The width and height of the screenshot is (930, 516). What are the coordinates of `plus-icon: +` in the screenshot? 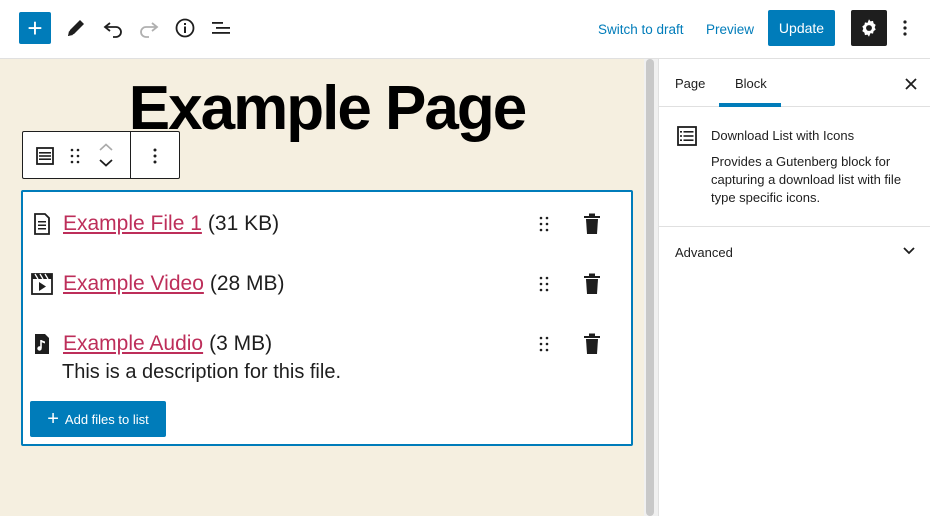 It's located at (53, 419).